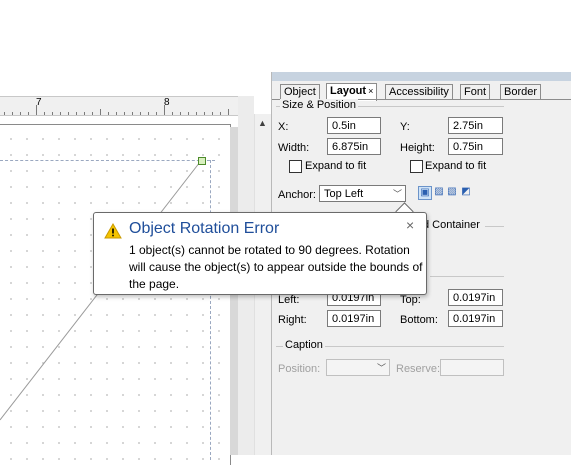  Describe the element at coordinates (466, 192) in the screenshot. I see `anchor-bottom-right-icon: ◩` at that location.